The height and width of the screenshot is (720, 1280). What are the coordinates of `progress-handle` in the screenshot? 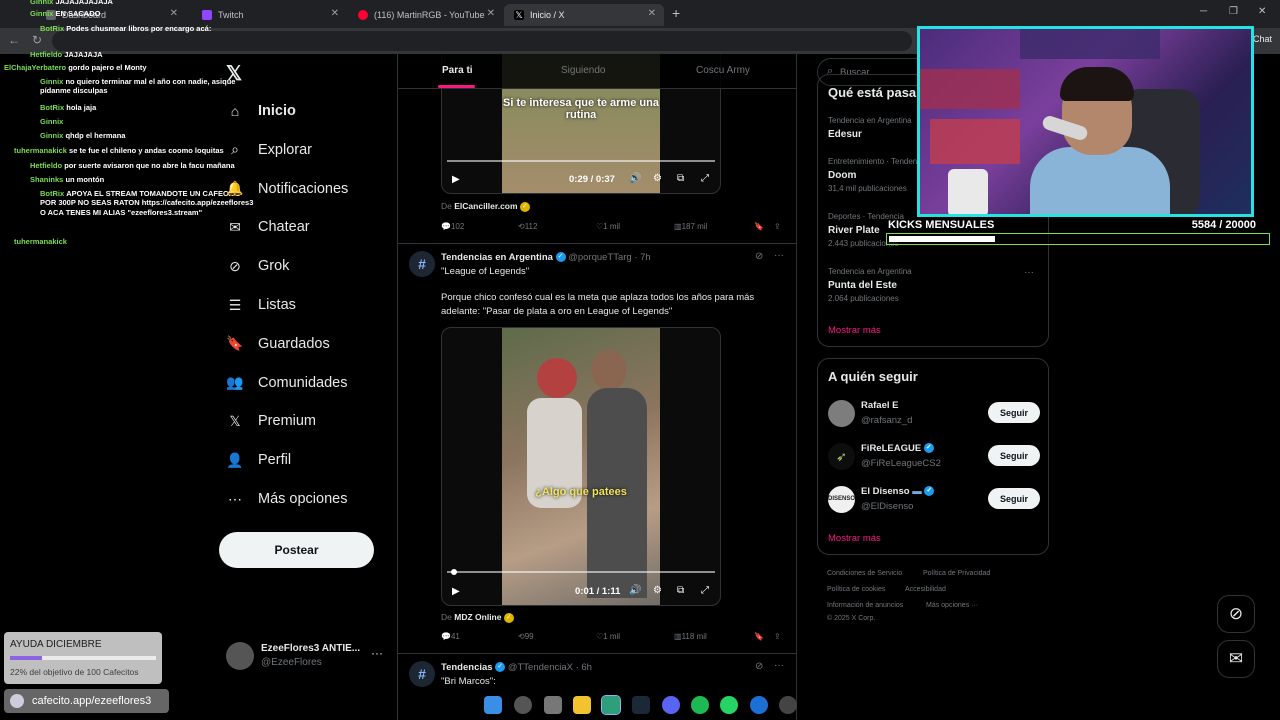 It's located at (454, 572).